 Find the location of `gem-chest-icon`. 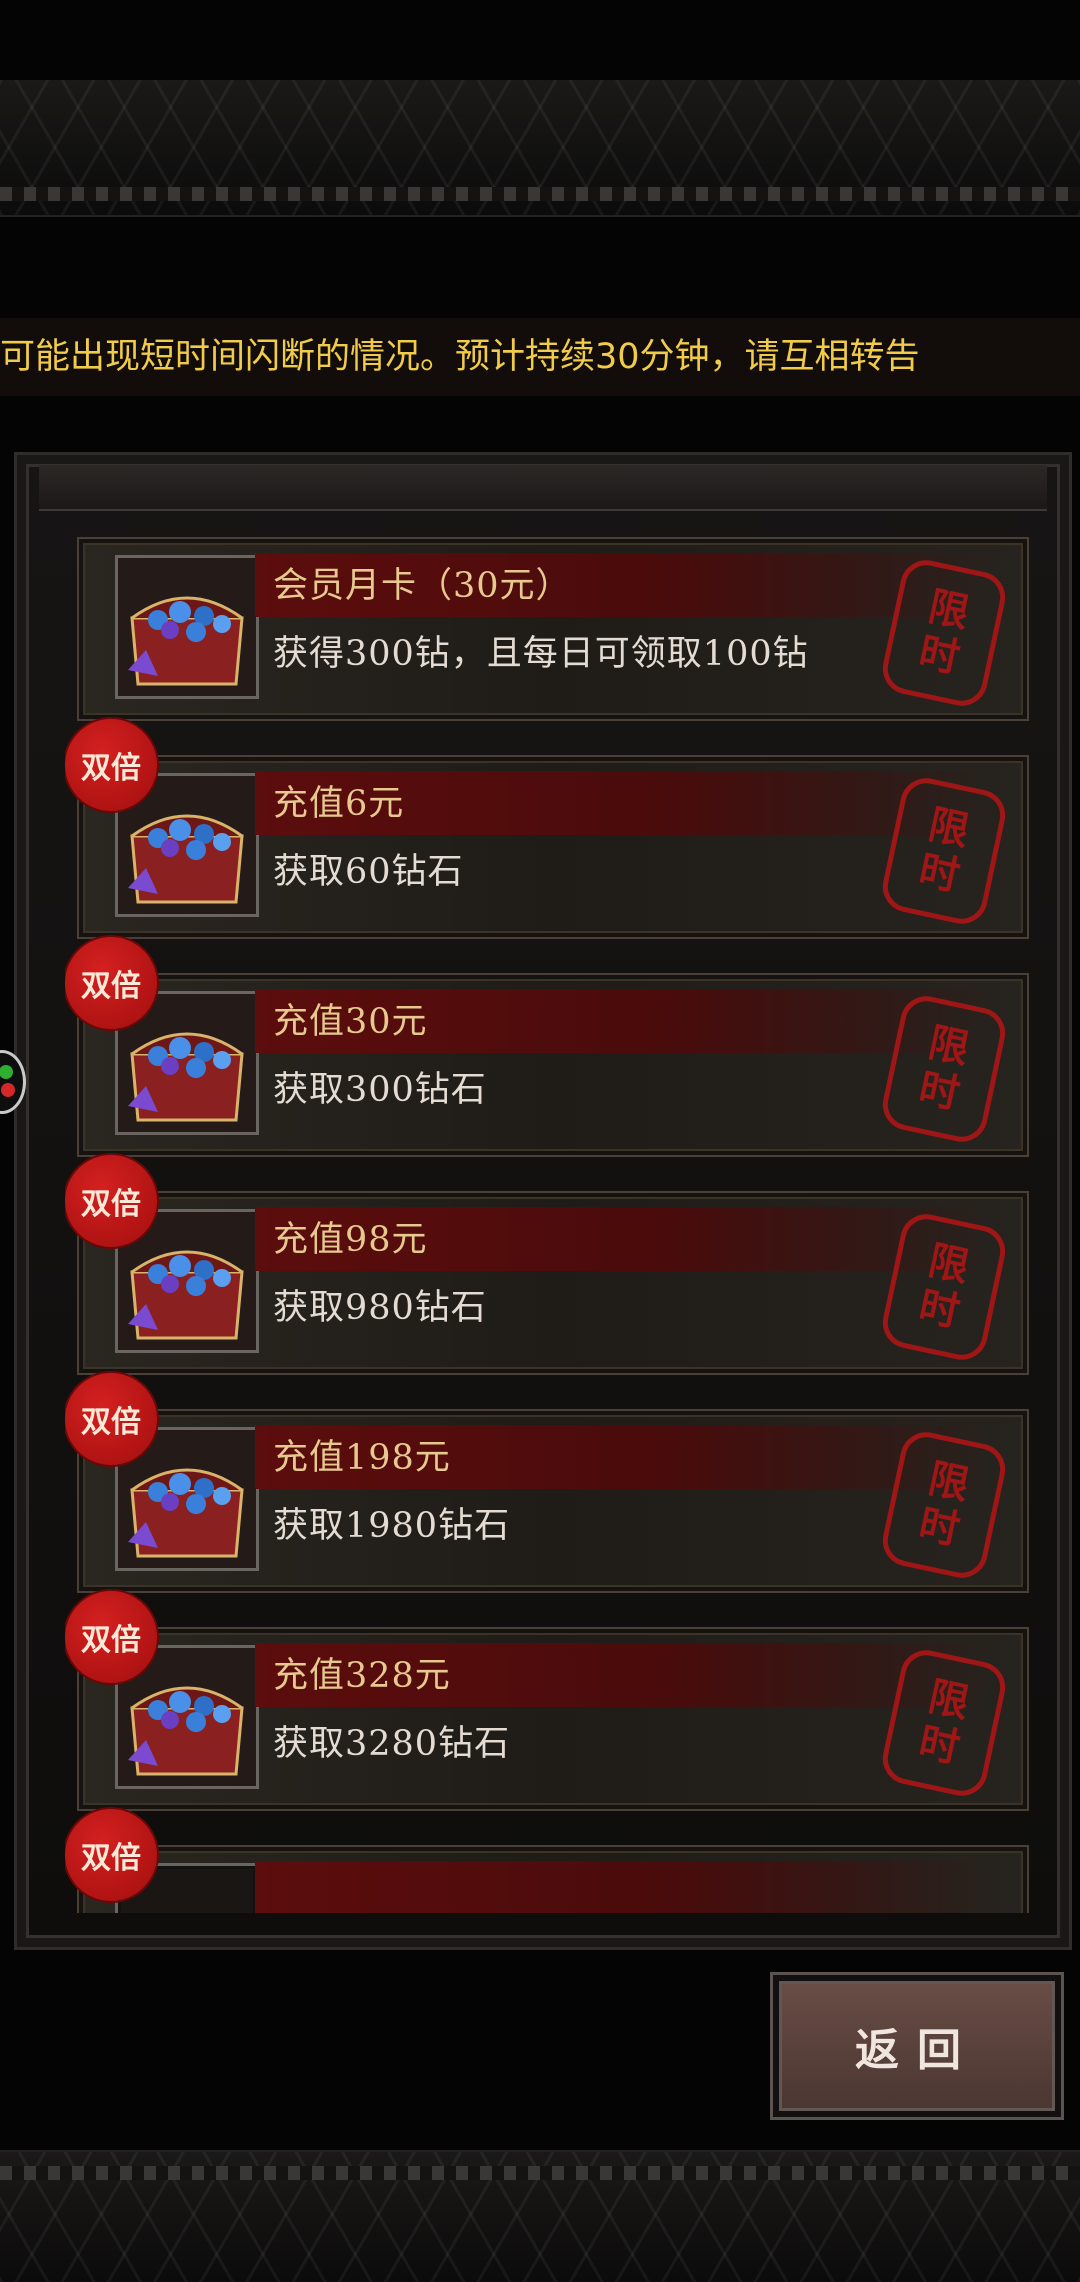

gem-chest-icon is located at coordinates (187, 627).